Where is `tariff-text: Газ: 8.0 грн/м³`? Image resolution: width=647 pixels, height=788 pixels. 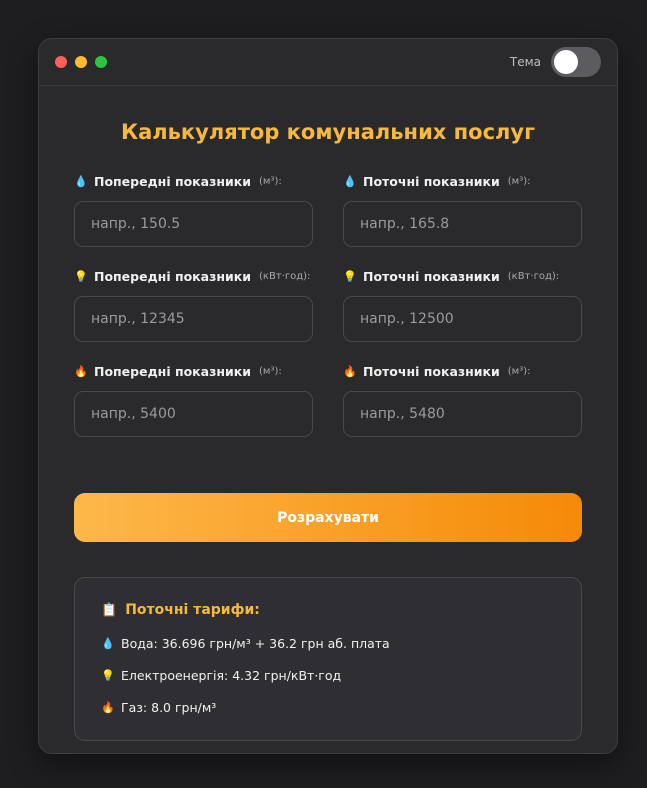
tariff-text: Газ: 8.0 грн/м³ is located at coordinates (169, 707).